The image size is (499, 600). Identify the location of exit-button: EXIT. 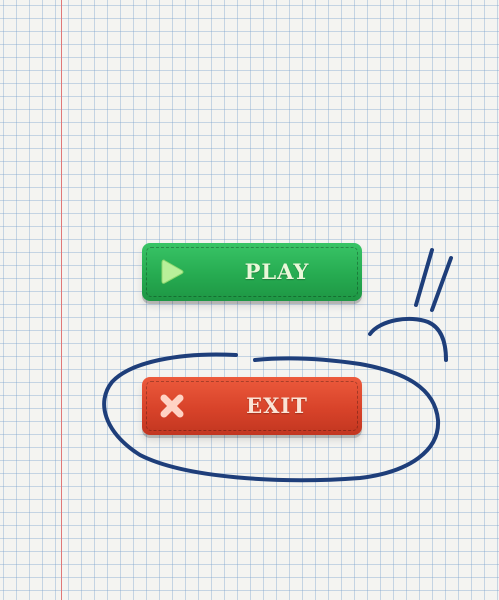
(252, 406).